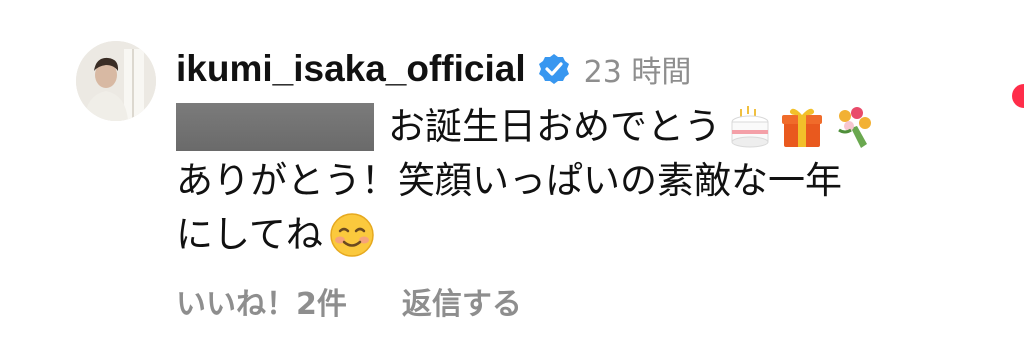 This screenshot has width=1024, height=341. Describe the element at coordinates (352, 235) in the screenshot. I see `smiling-face-icon` at that location.